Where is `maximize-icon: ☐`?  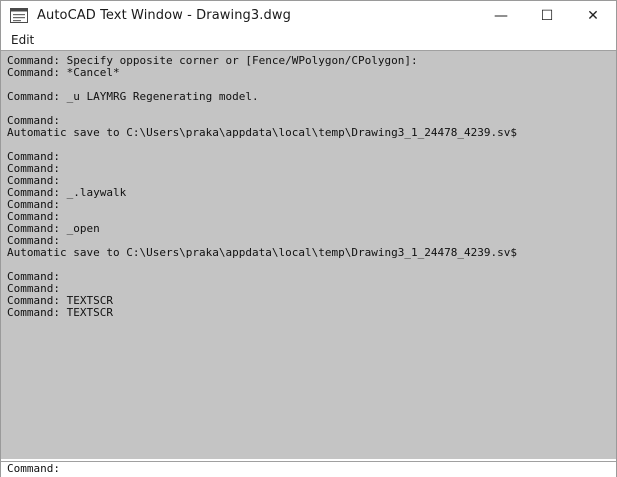 maximize-icon: ☐ is located at coordinates (547, 15).